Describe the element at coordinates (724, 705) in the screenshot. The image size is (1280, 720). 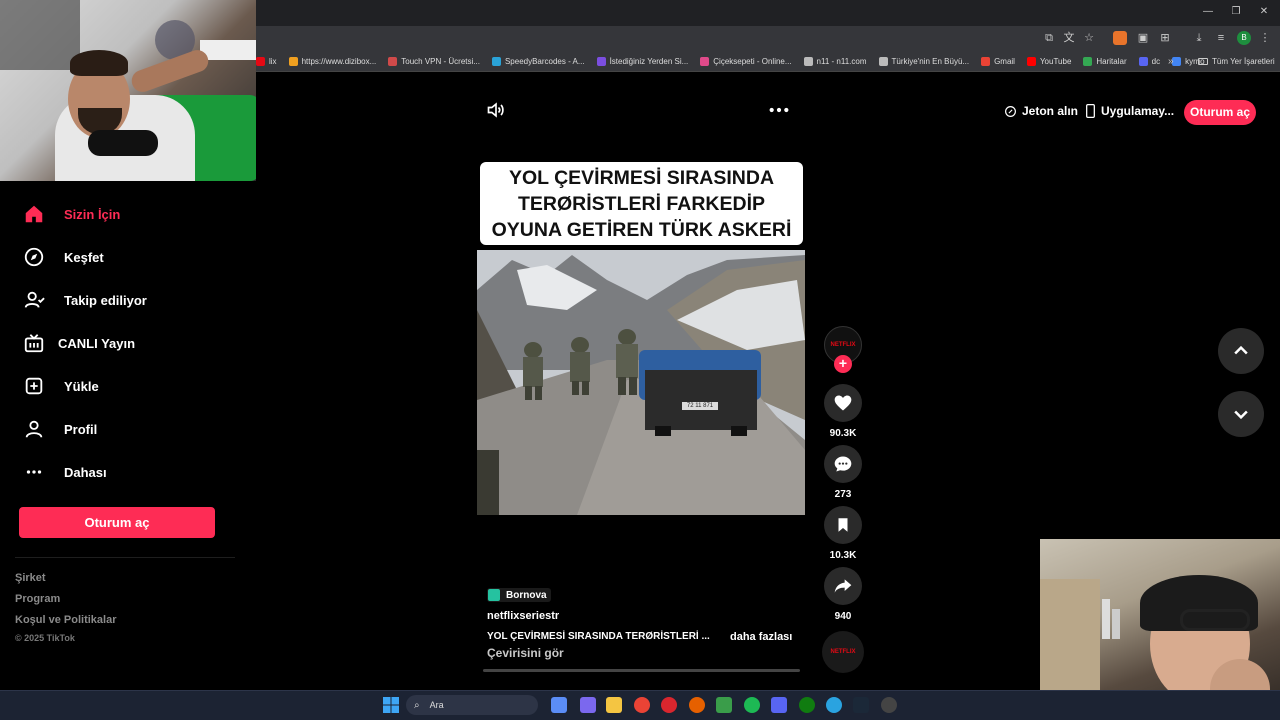
I see `notepad-icon` at that location.